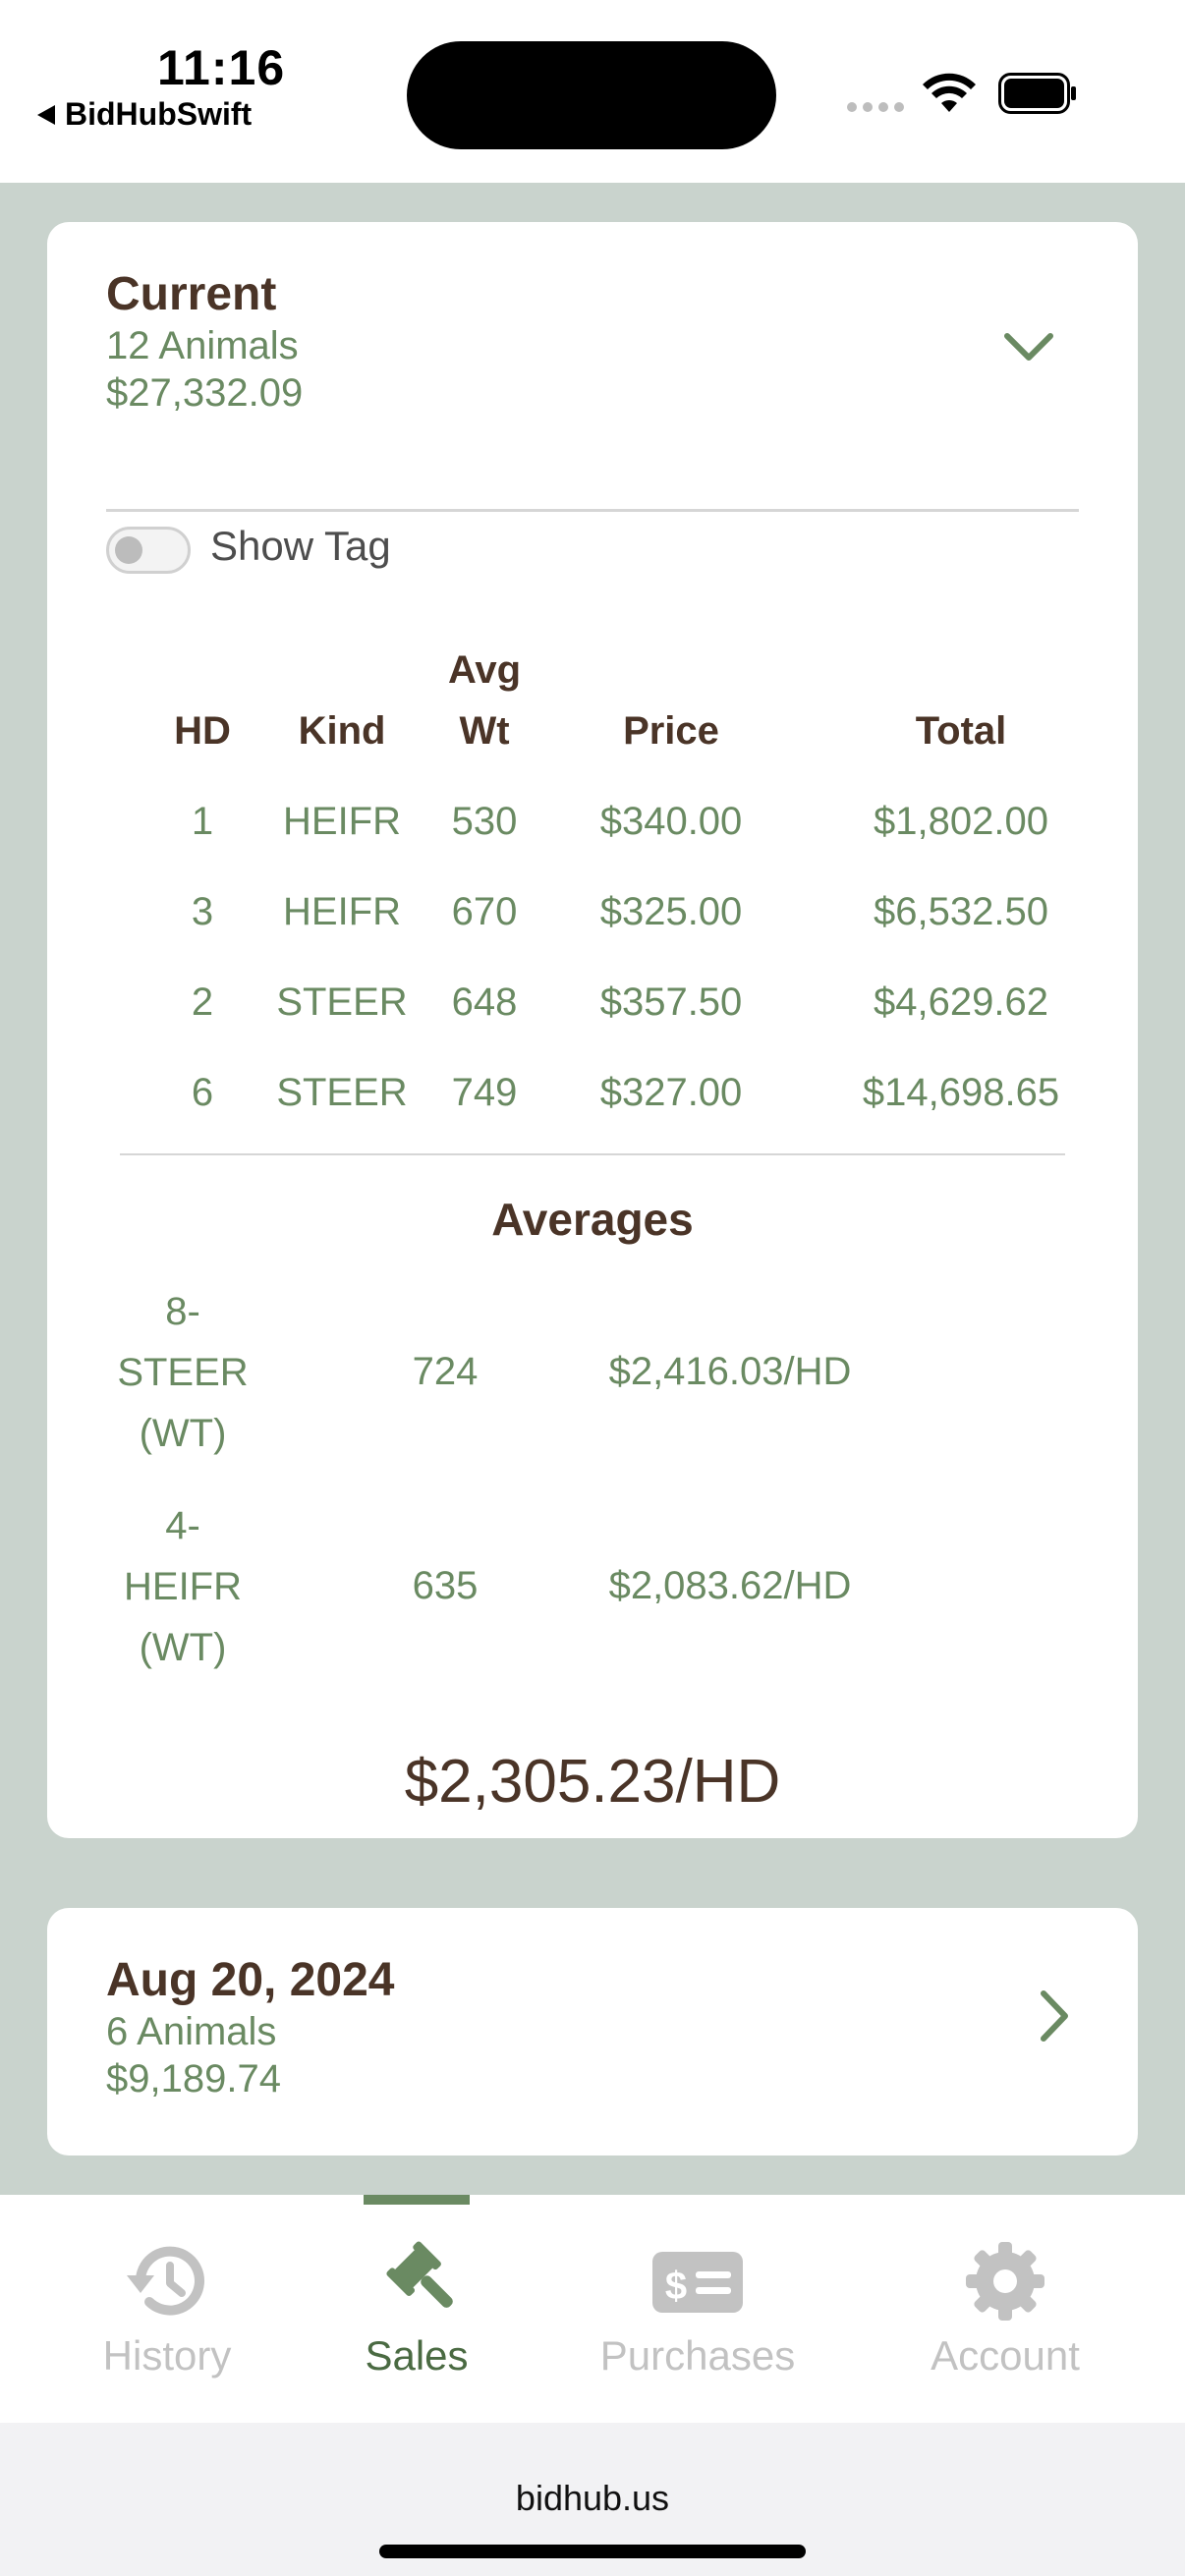  What do you see at coordinates (485, 1092) in the screenshot?
I see `table-cell-wt: 749` at bounding box center [485, 1092].